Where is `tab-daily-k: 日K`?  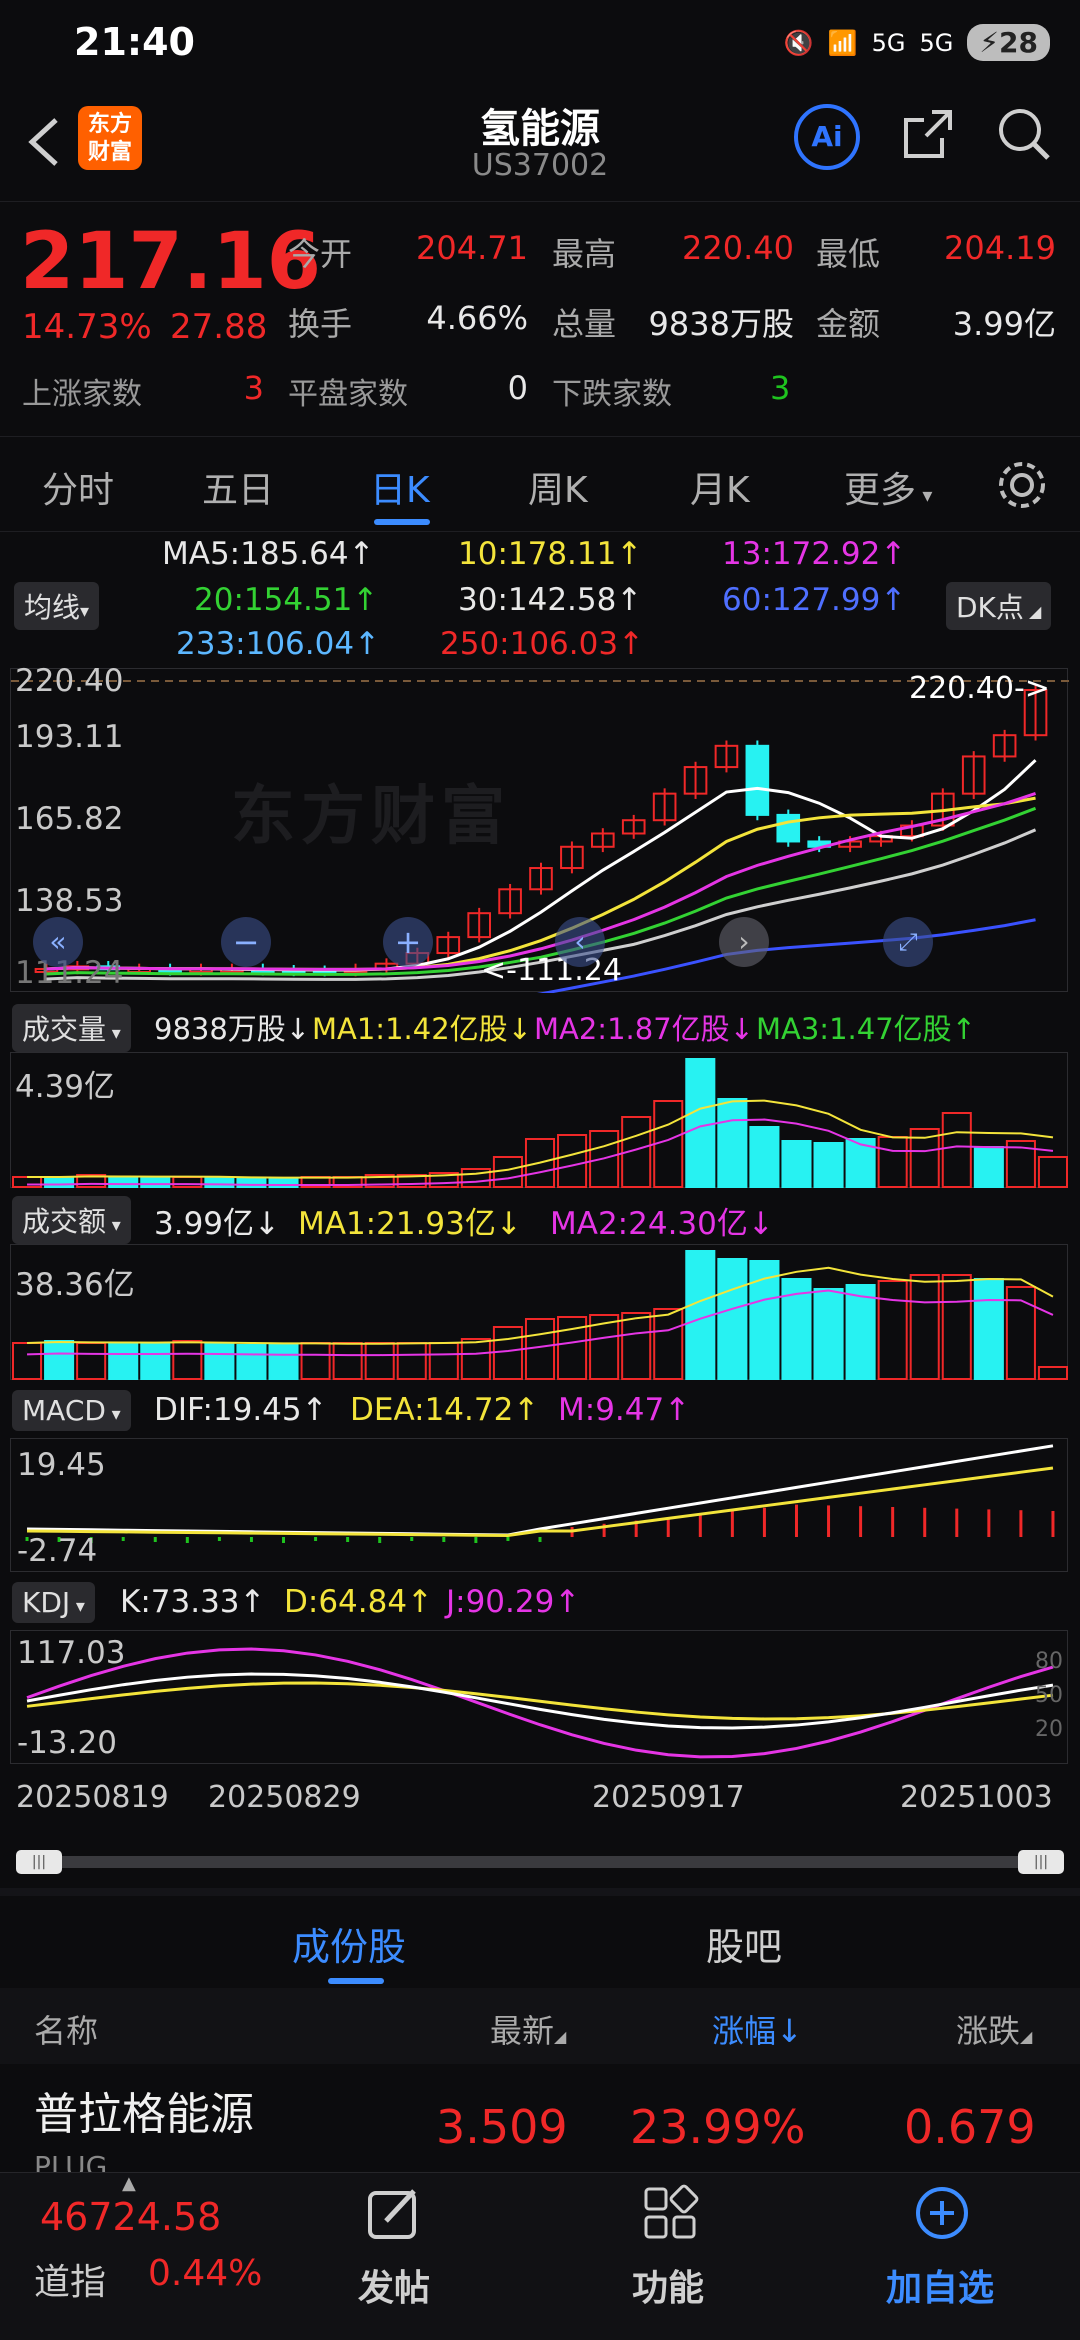
tab-daily-k: 日K is located at coordinates (400, 487).